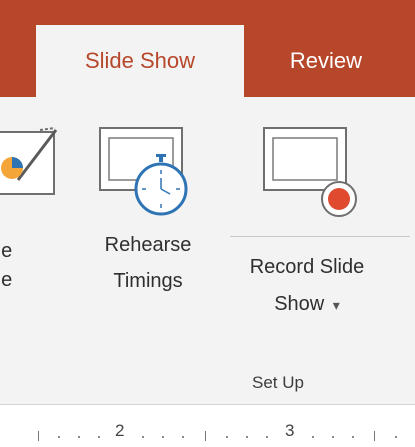 The image size is (415, 447). What do you see at coordinates (30, 215) in the screenshot?
I see `partial-slide-button: de de` at bounding box center [30, 215].